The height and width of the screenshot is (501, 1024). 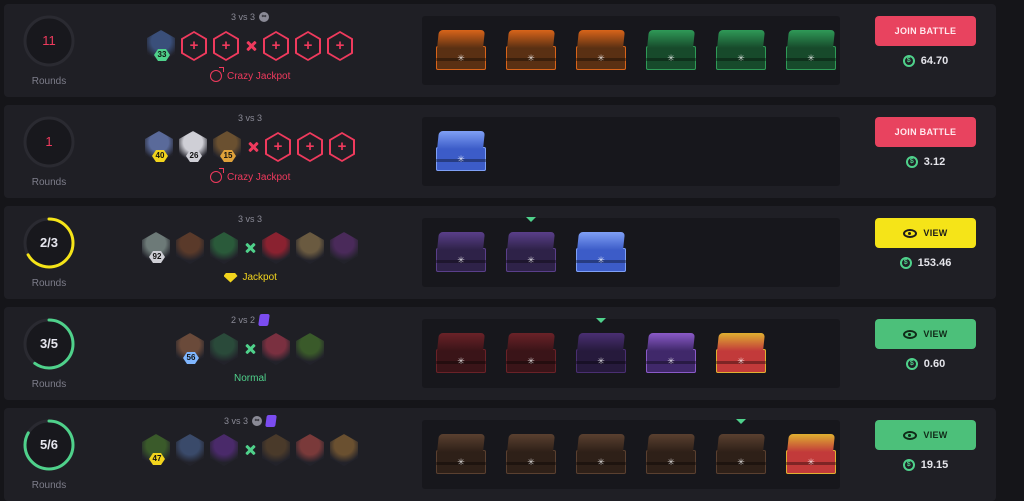 I want to click on battle-price: $0.60, so click(x=925, y=364).